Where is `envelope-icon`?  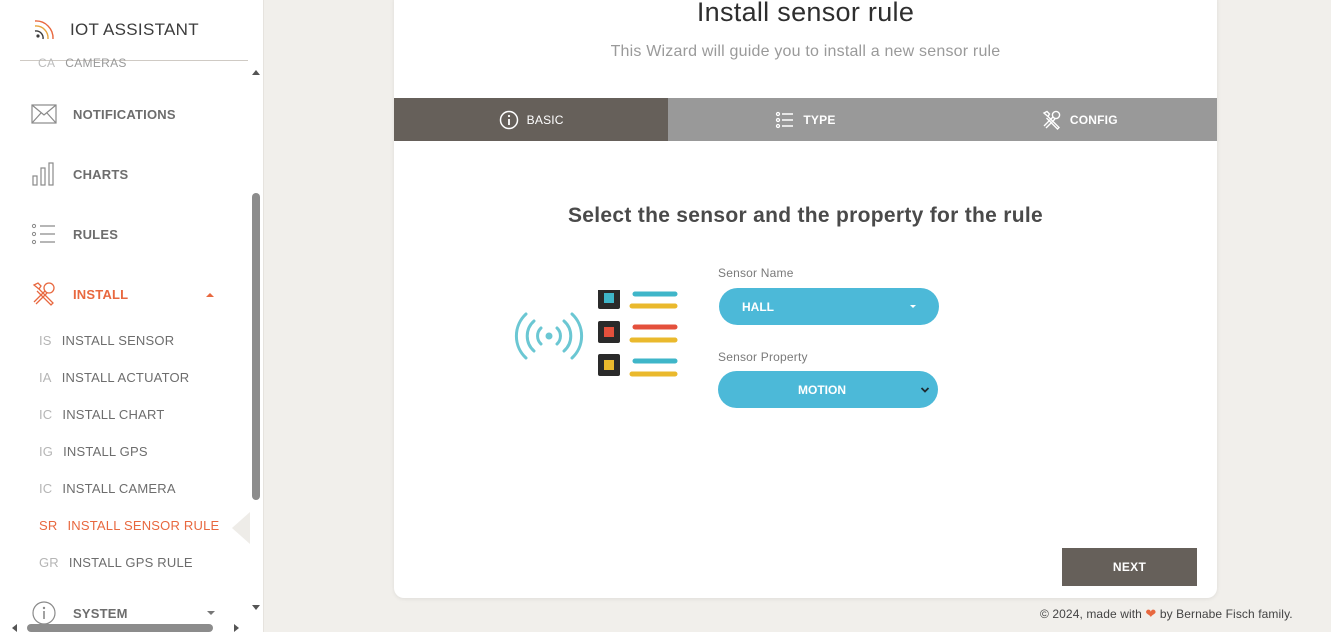
envelope-icon is located at coordinates (44, 114).